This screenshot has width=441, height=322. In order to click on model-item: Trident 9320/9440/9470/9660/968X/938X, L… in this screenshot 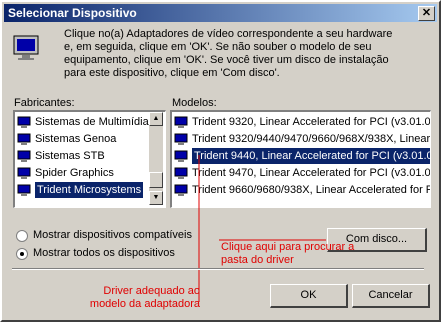, I will do `click(302, 139)`.